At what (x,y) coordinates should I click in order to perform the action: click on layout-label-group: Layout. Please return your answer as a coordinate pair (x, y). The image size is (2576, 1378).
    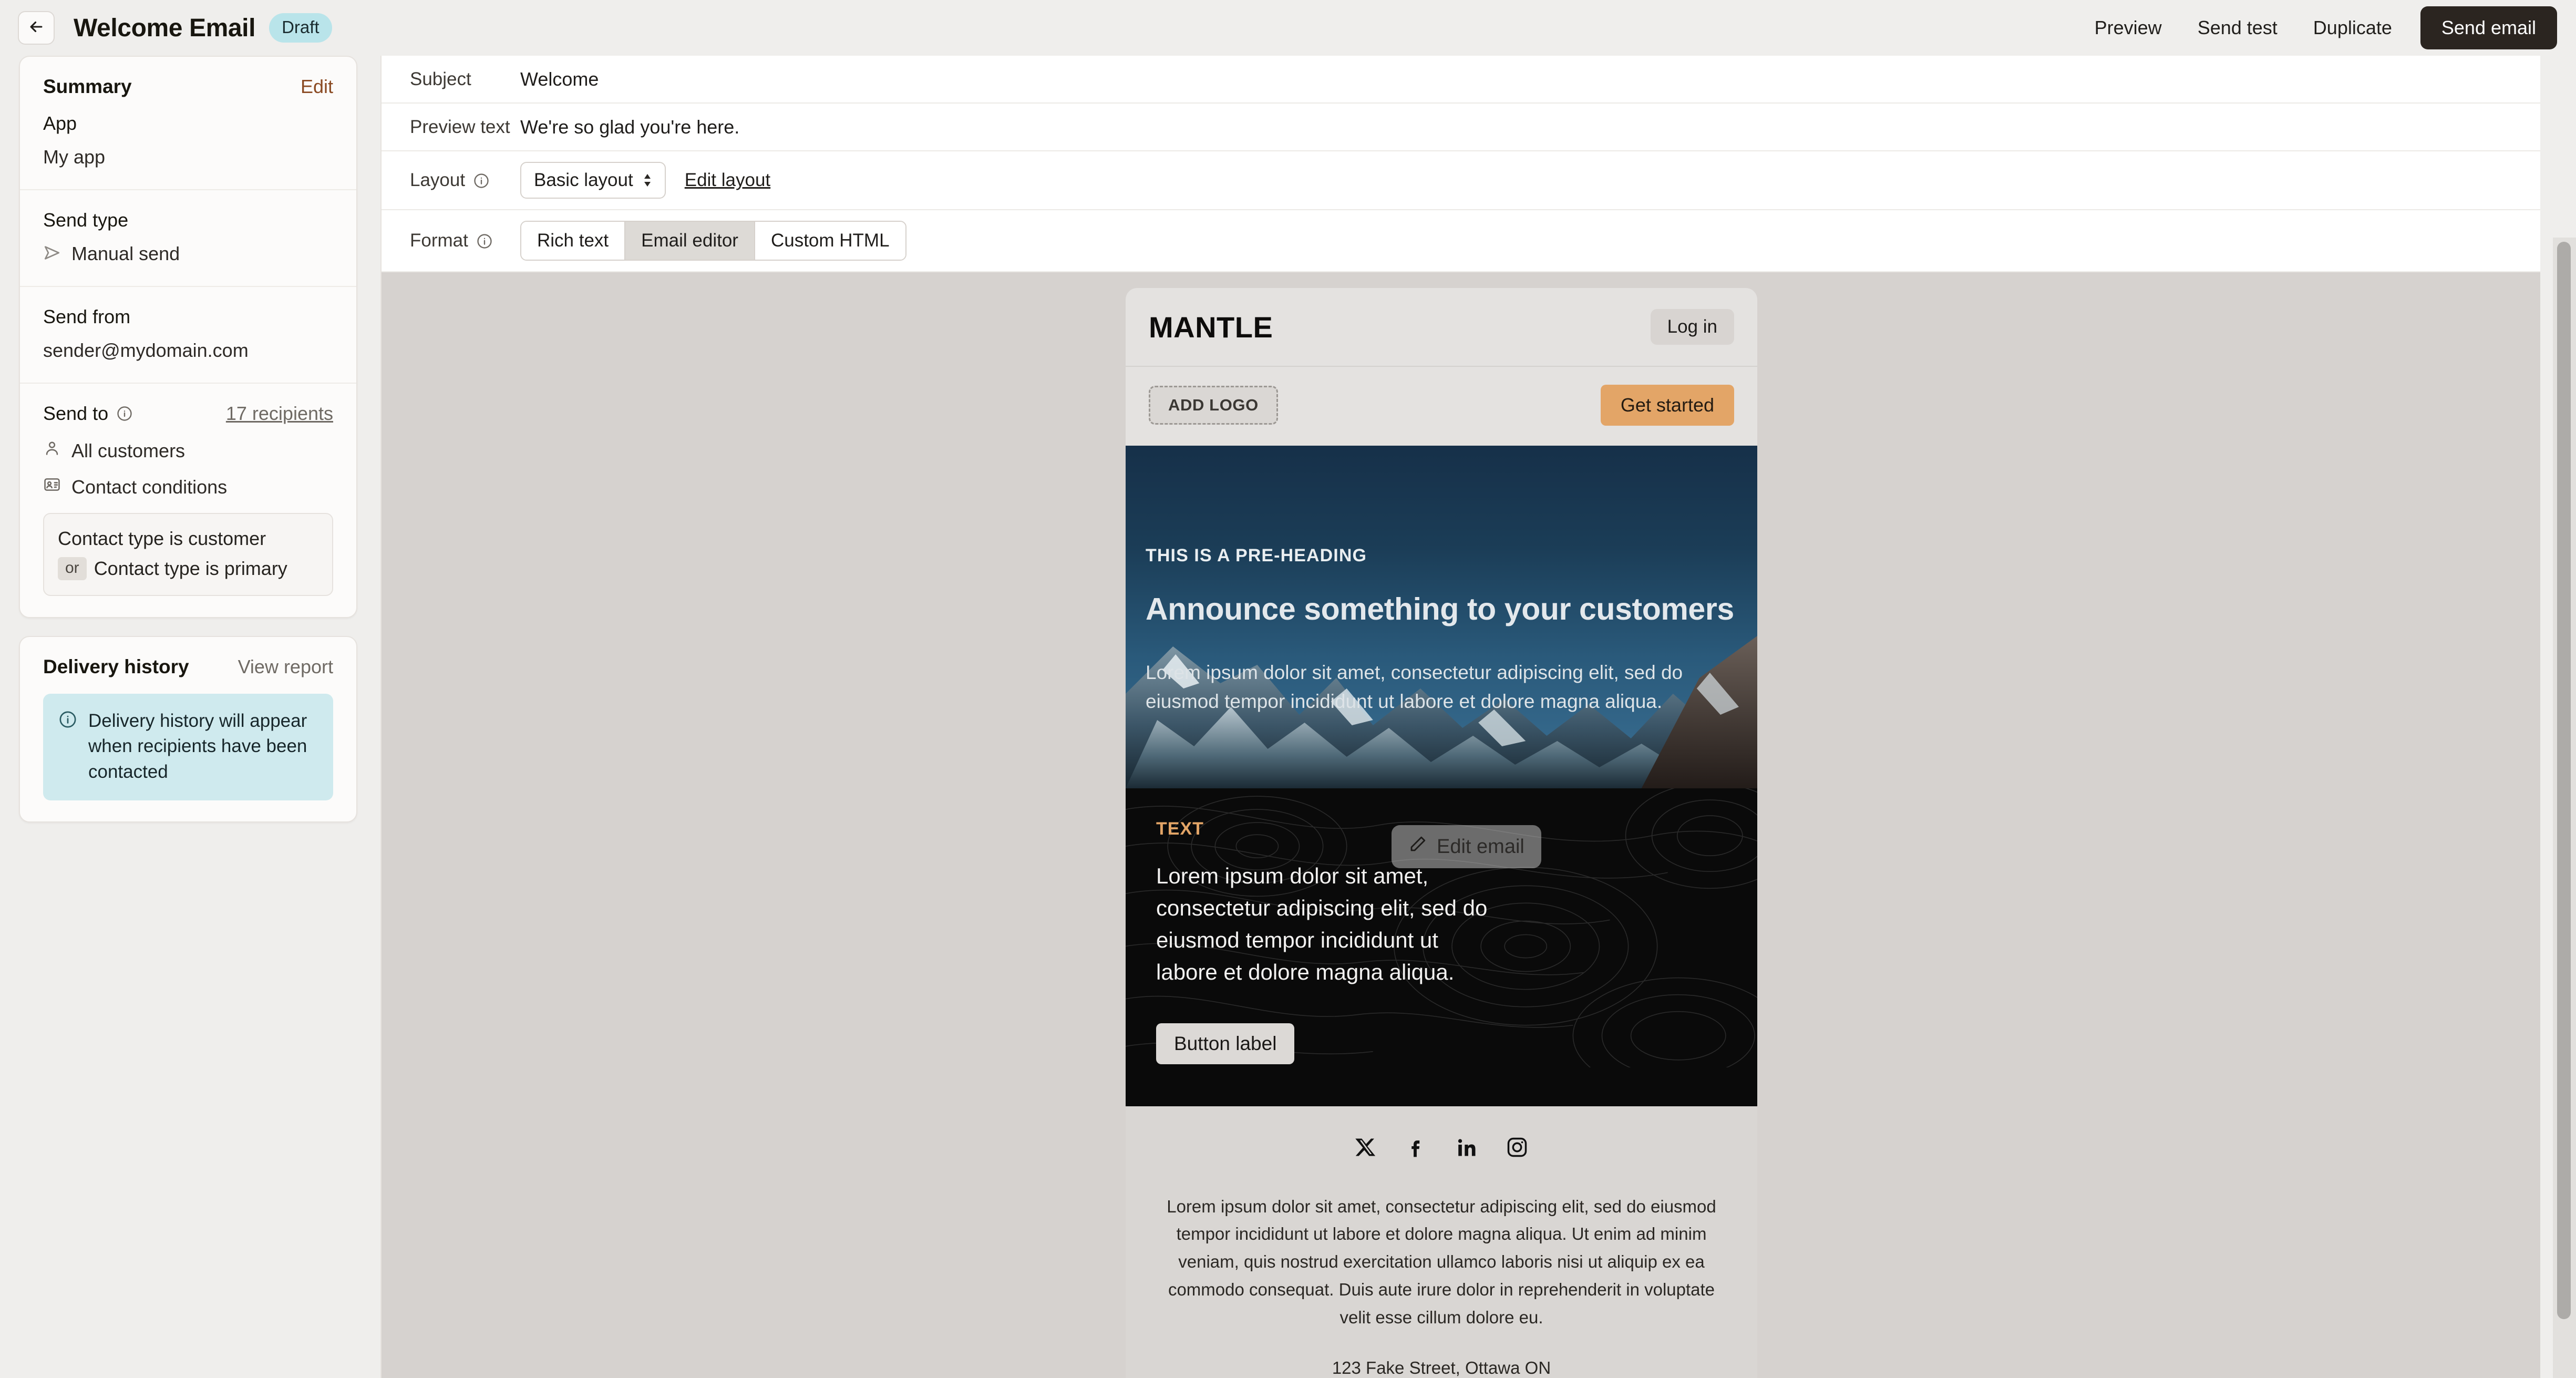
    Looking at the image, I should click on (465, 180).